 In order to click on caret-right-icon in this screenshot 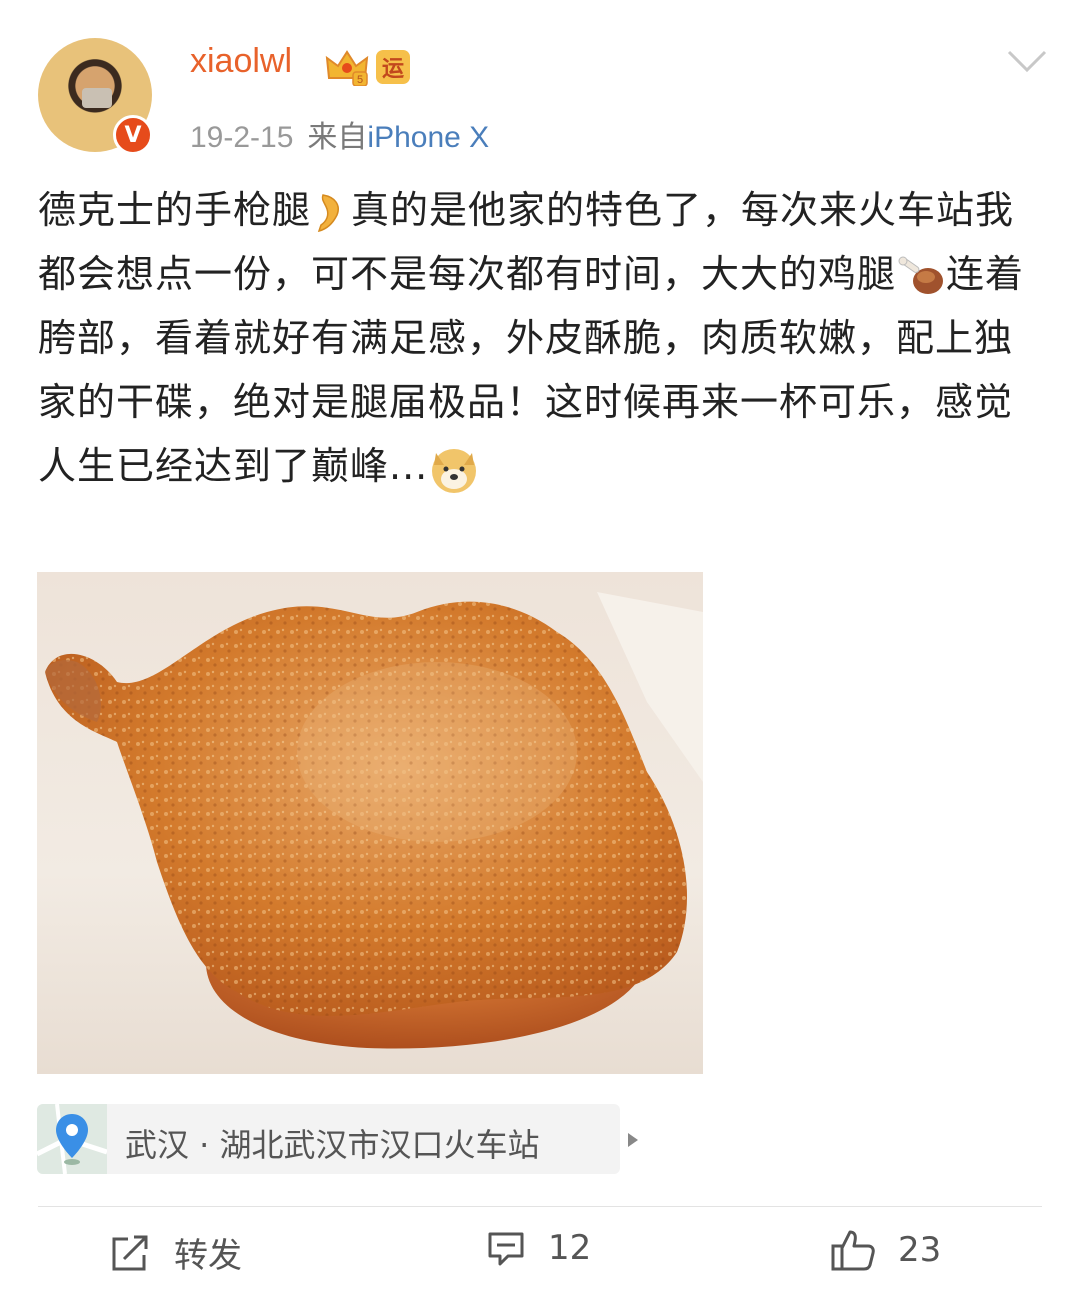, I will do `click(633, 1140)`.